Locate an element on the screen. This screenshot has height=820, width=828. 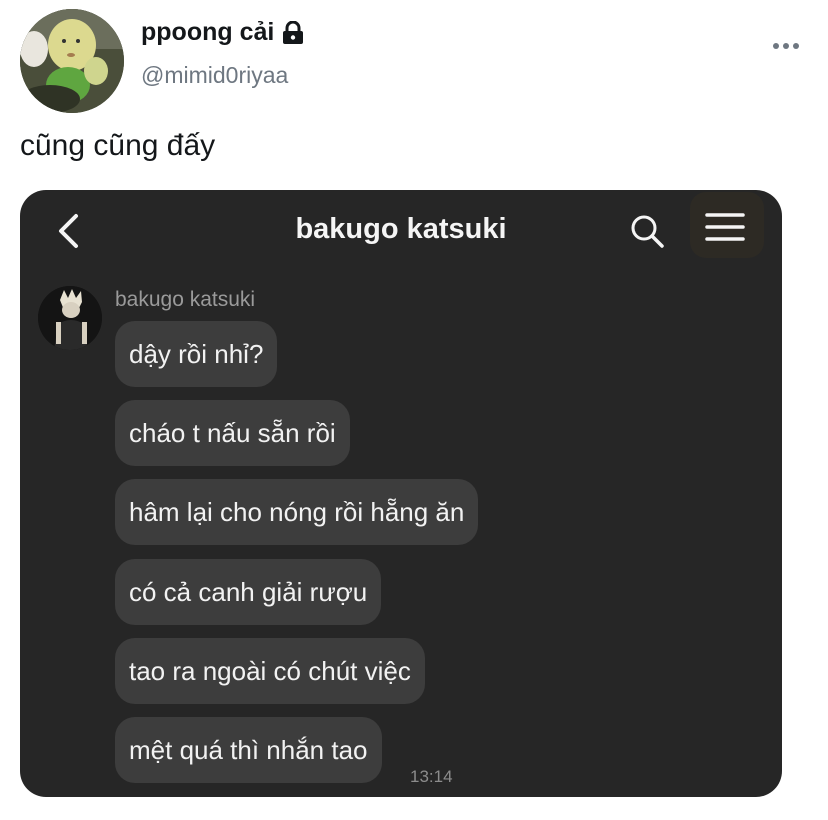
display-name: ppoong cải is located at coordinates (222, 32).